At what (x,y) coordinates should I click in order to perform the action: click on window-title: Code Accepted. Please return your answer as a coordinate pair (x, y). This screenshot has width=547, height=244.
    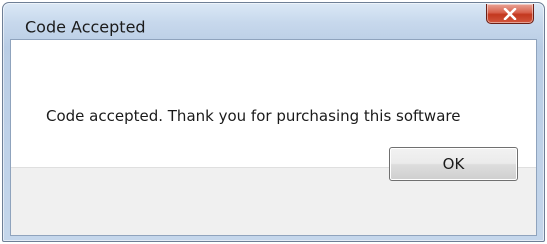
    Looking at the image, I should click on (85, 27).